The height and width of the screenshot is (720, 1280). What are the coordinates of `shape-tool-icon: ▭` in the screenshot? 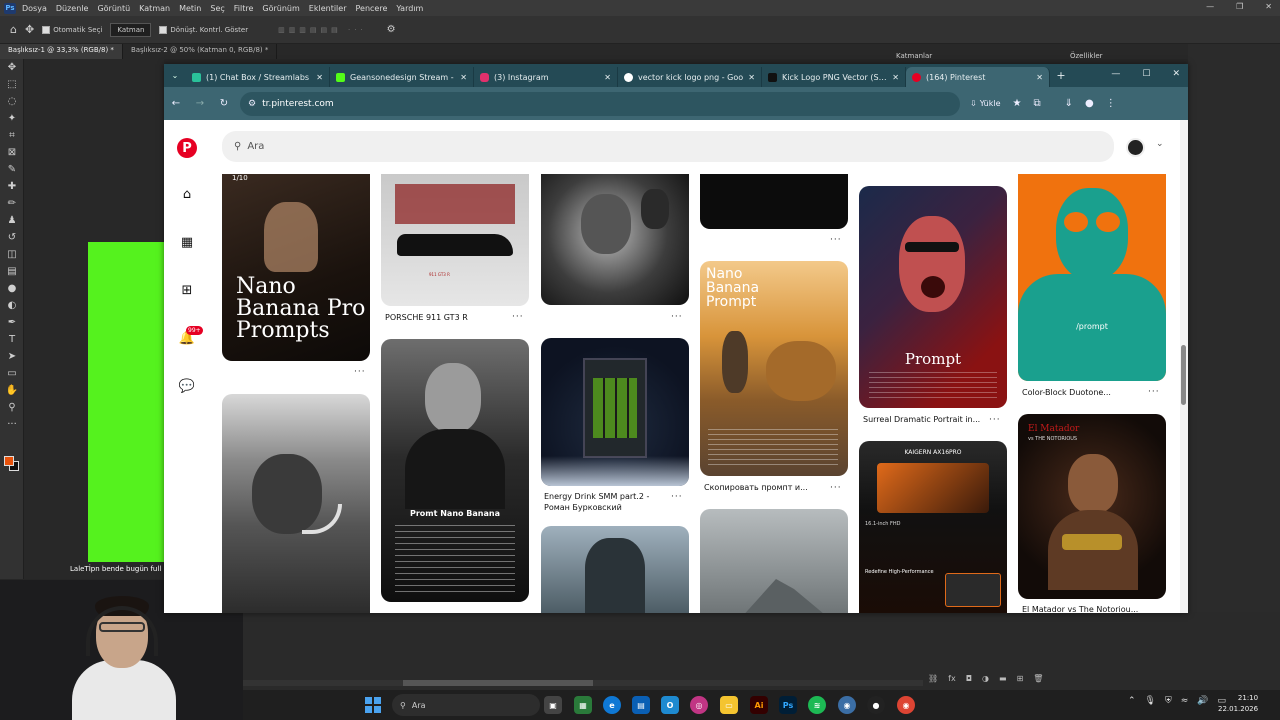 It's located at (12, 373).